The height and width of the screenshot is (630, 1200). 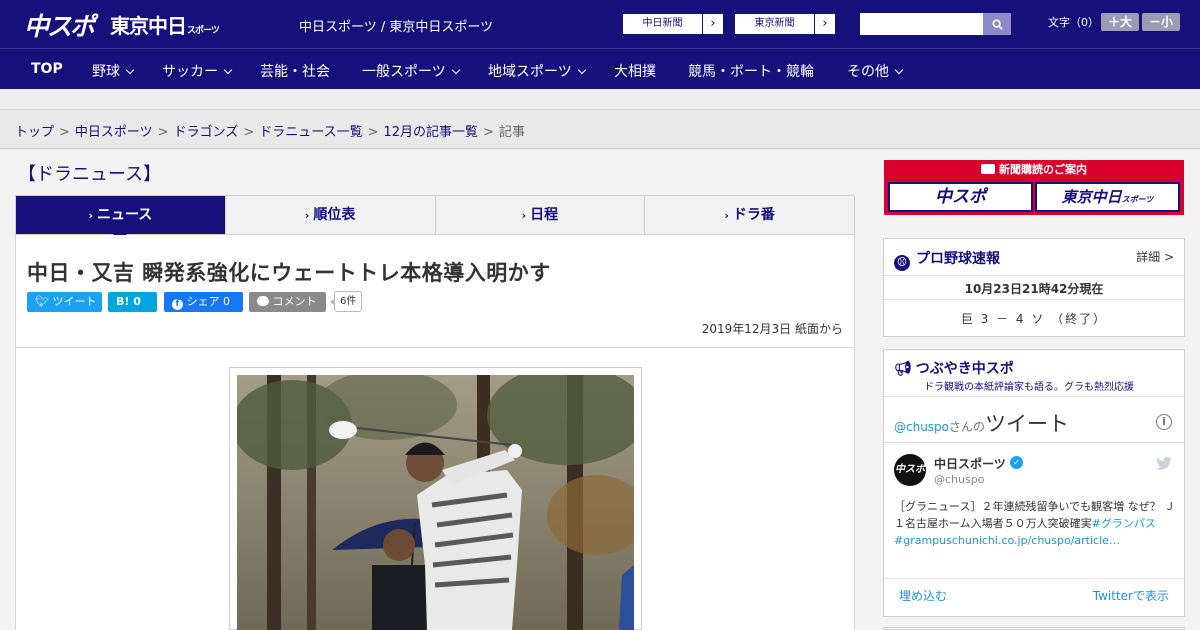 I want to click on breadcrumb-link: トップ, so click(x=34, y=132).